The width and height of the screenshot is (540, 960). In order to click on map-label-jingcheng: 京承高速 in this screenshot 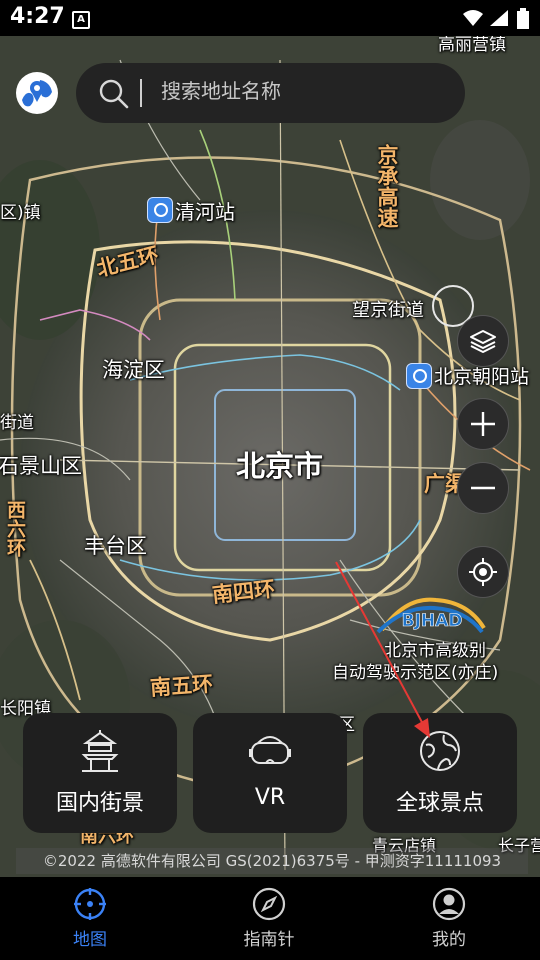, I will do `click(387, 186)`.